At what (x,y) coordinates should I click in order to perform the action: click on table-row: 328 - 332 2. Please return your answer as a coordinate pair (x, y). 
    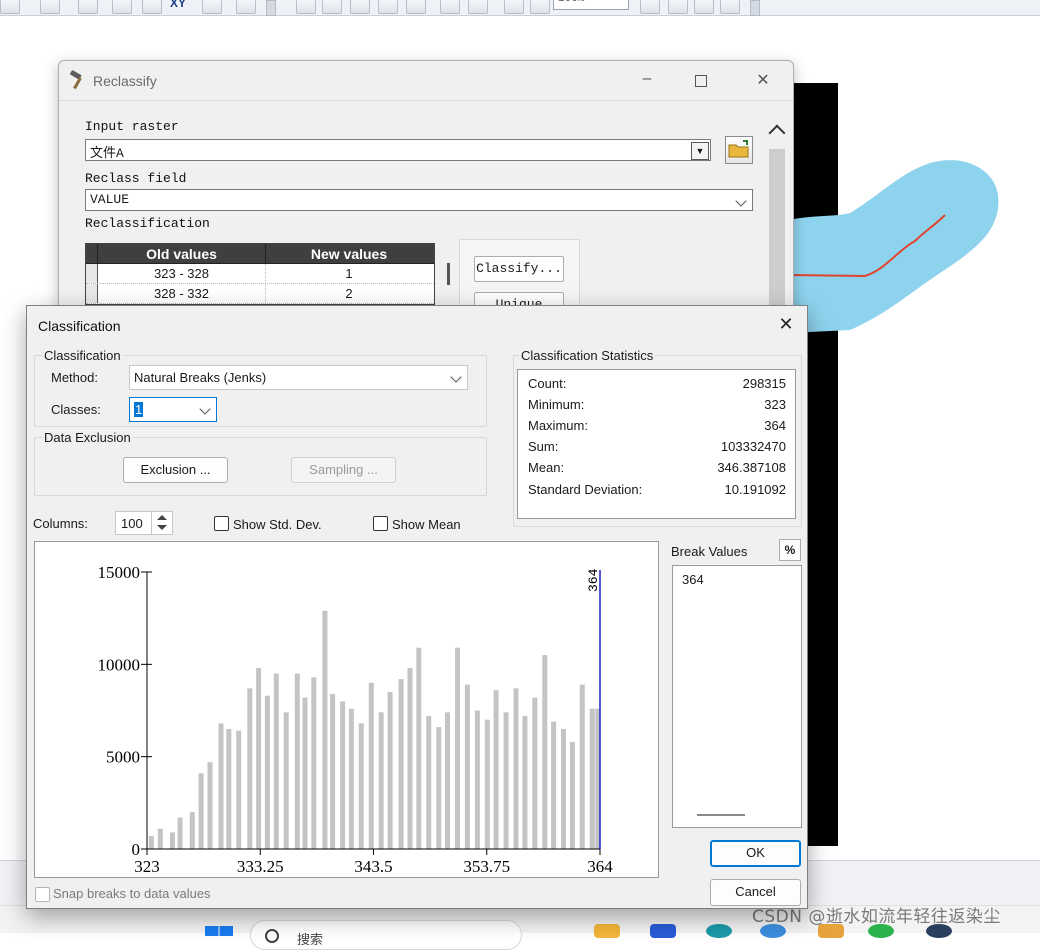
    Looking at the image, I should click on (260, 294).